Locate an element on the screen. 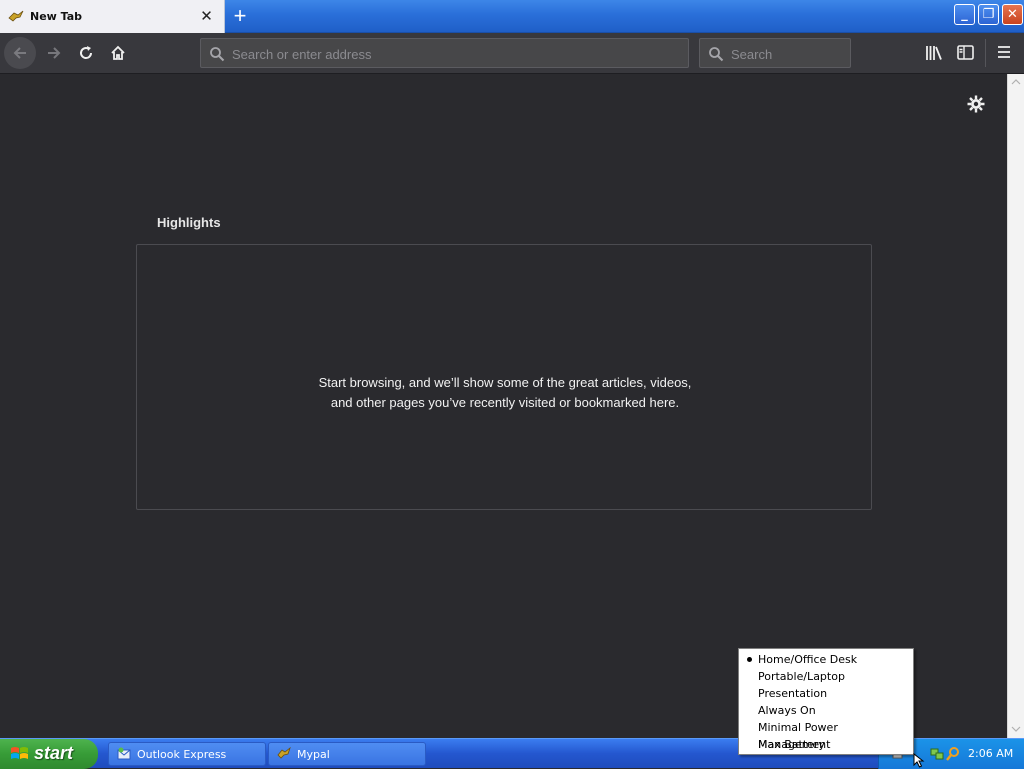 This screenshot has height=769, width=1024. menu-item-label: Portable/Laptop is located at coordinates (801, 676).